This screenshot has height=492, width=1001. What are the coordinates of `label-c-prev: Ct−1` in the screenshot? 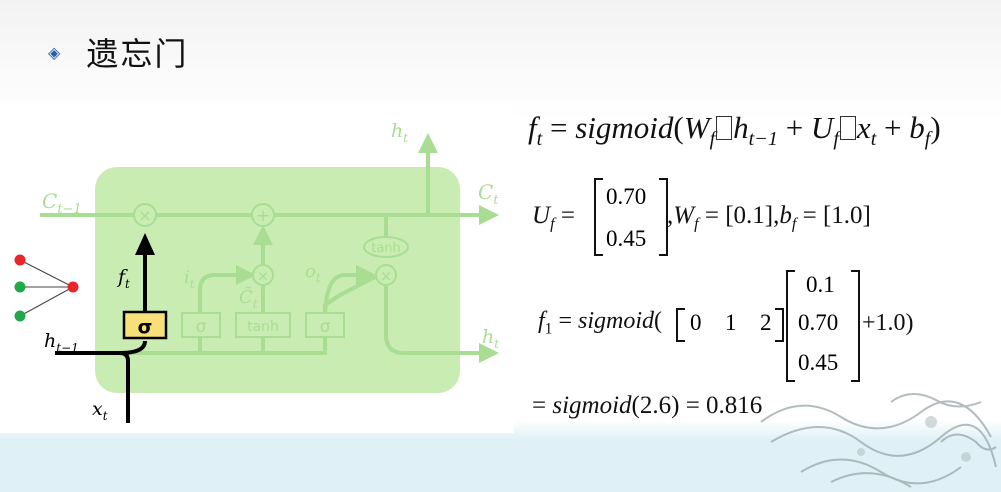 It's located at (62, 203).